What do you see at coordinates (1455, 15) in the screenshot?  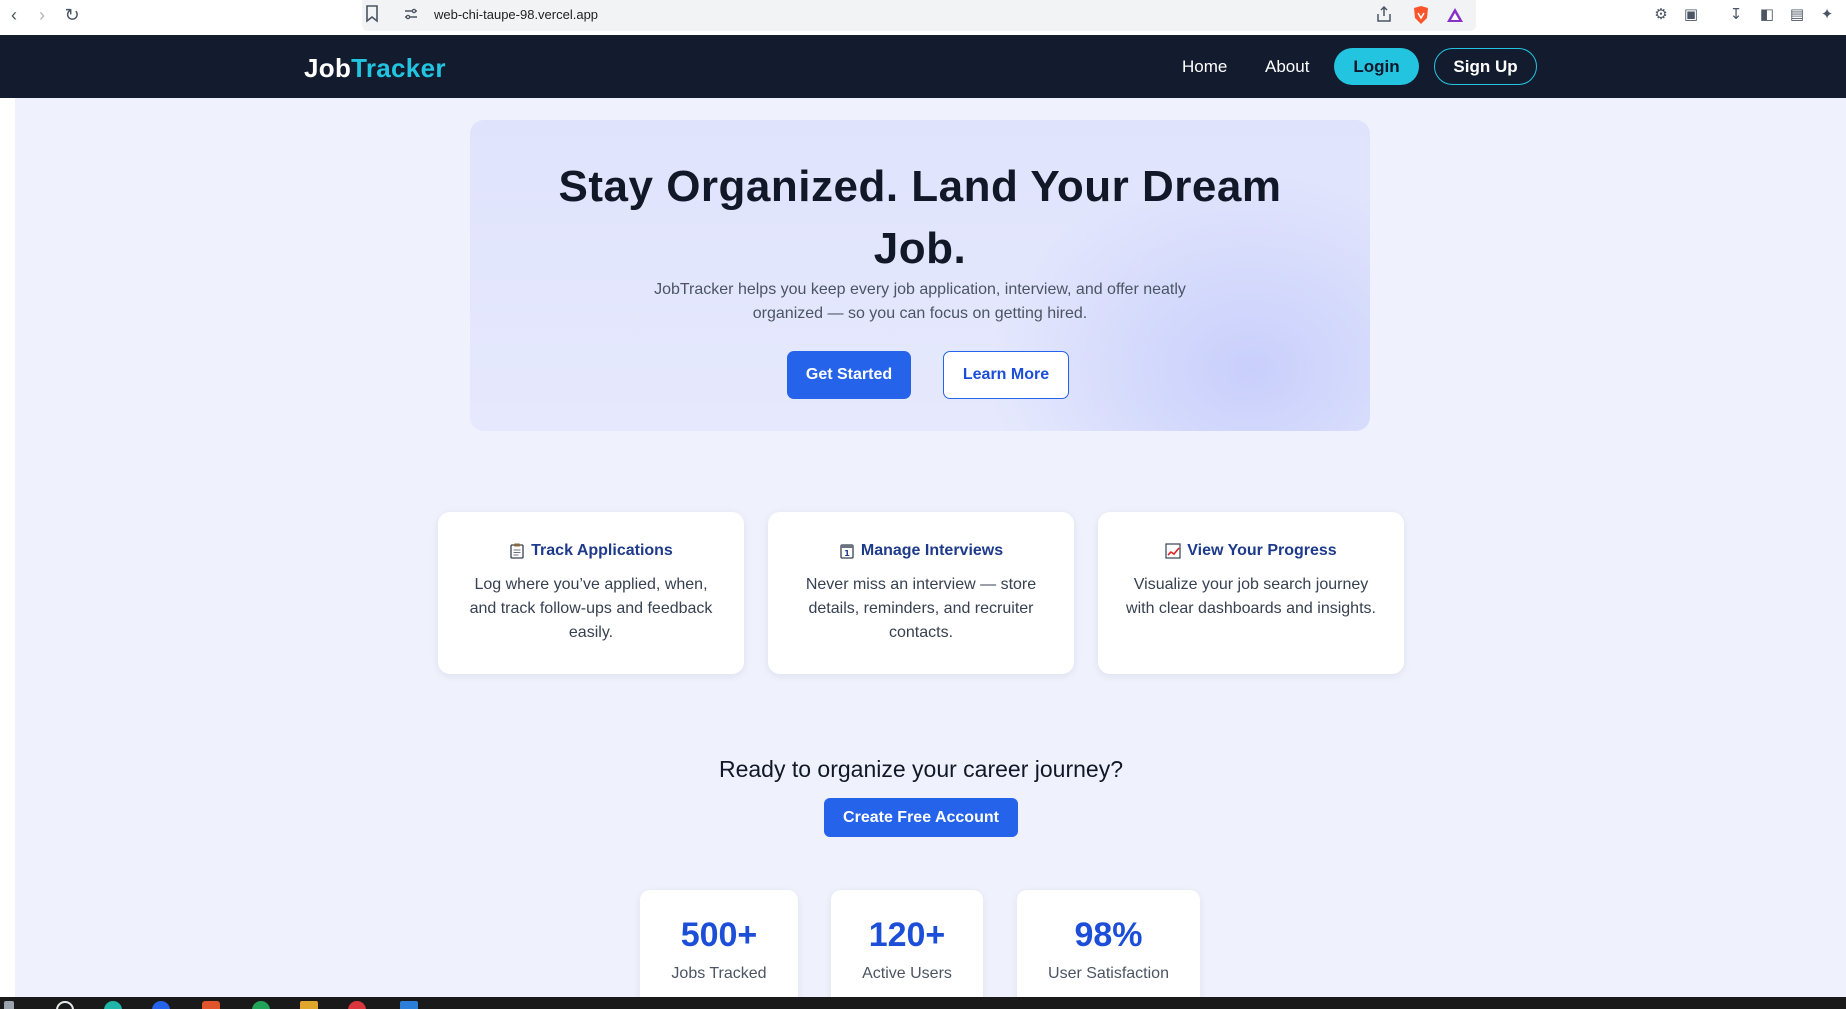 I see `rewards-icon` at bounding box center [1455, 15].